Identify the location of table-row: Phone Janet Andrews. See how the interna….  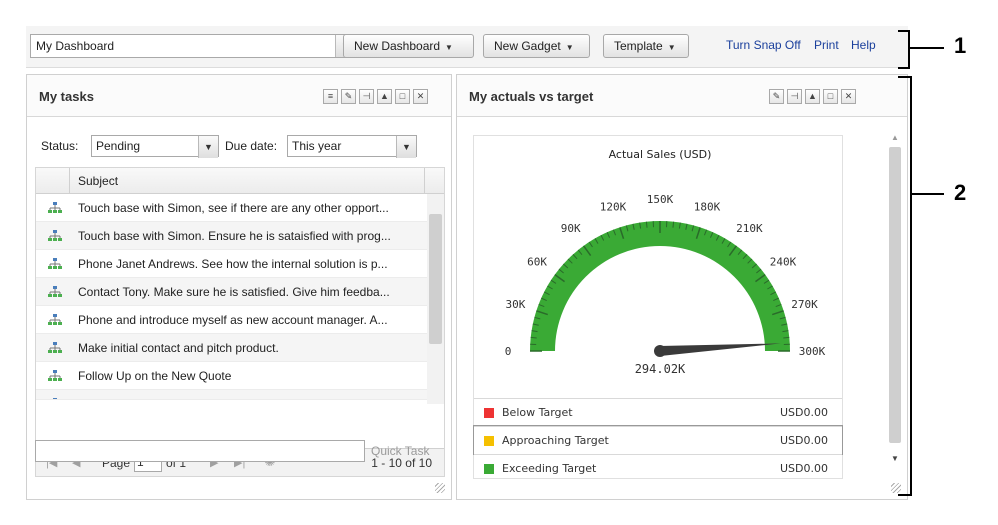
(232, 264).